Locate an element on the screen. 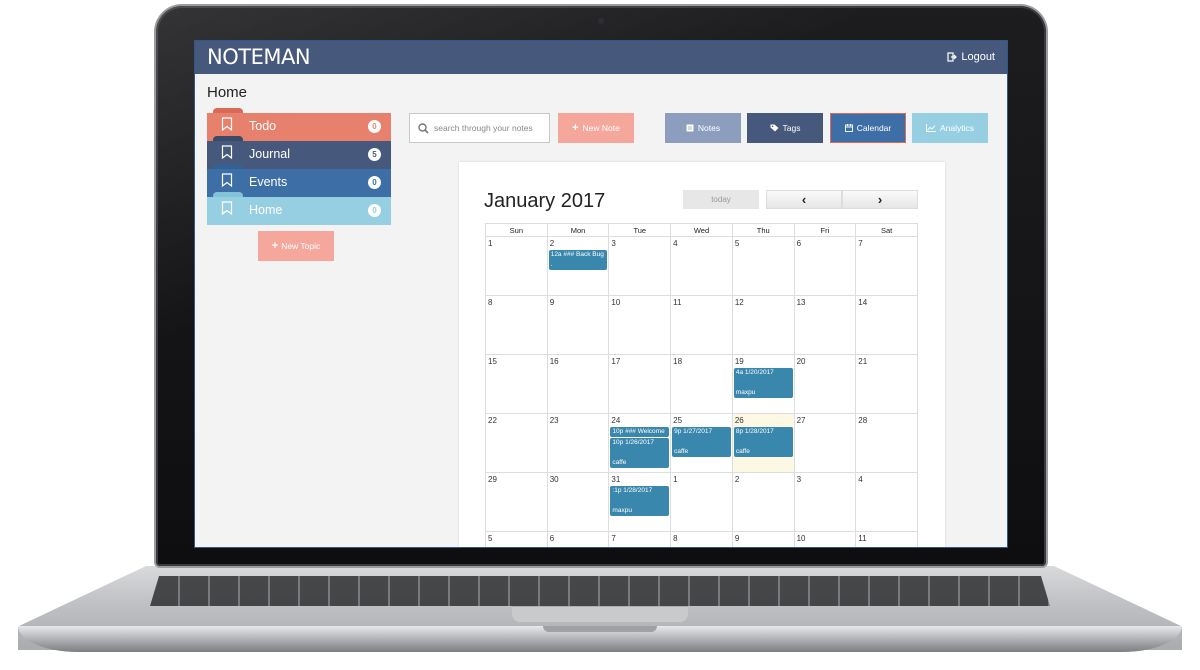 The width and height of the screenshot is (1200, 670). topic-label: Todo is located at coordinates (263, 126).